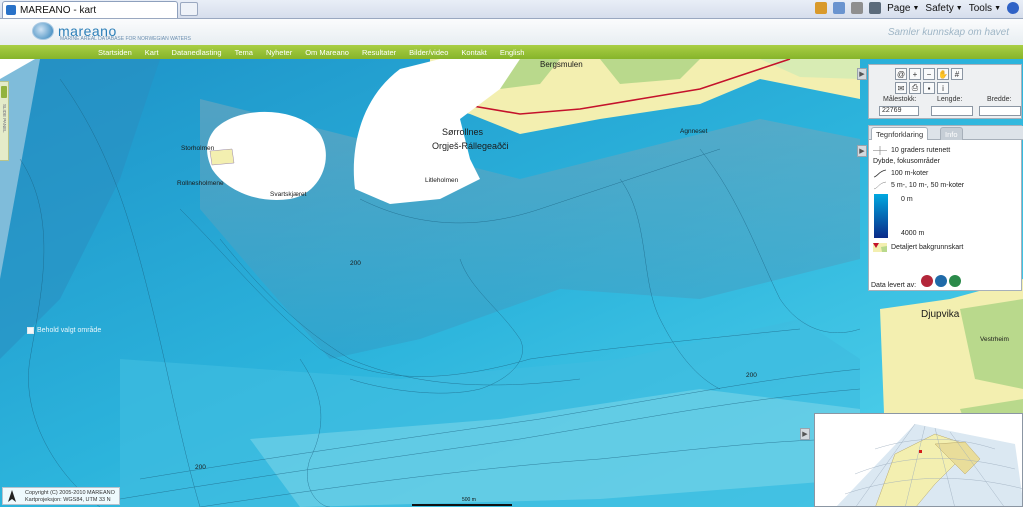  Describe the element at coordinates (928, 185) in the screenshot. I see `legend-label: 5 m-, 10 m-, 50 m-koter` at that location.